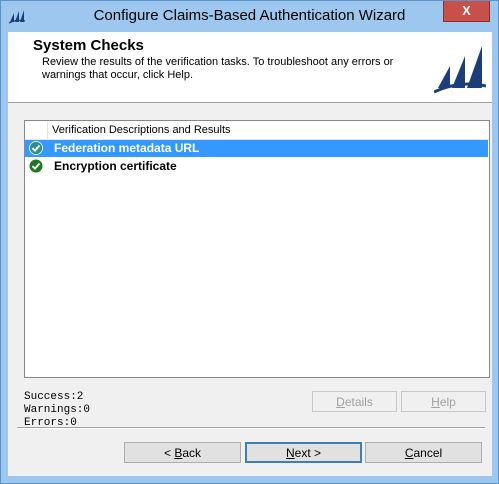  What do you see at coordinates (36, 130) in the screenshot?
I see `status-column-header` at bounding box center [36, 130].